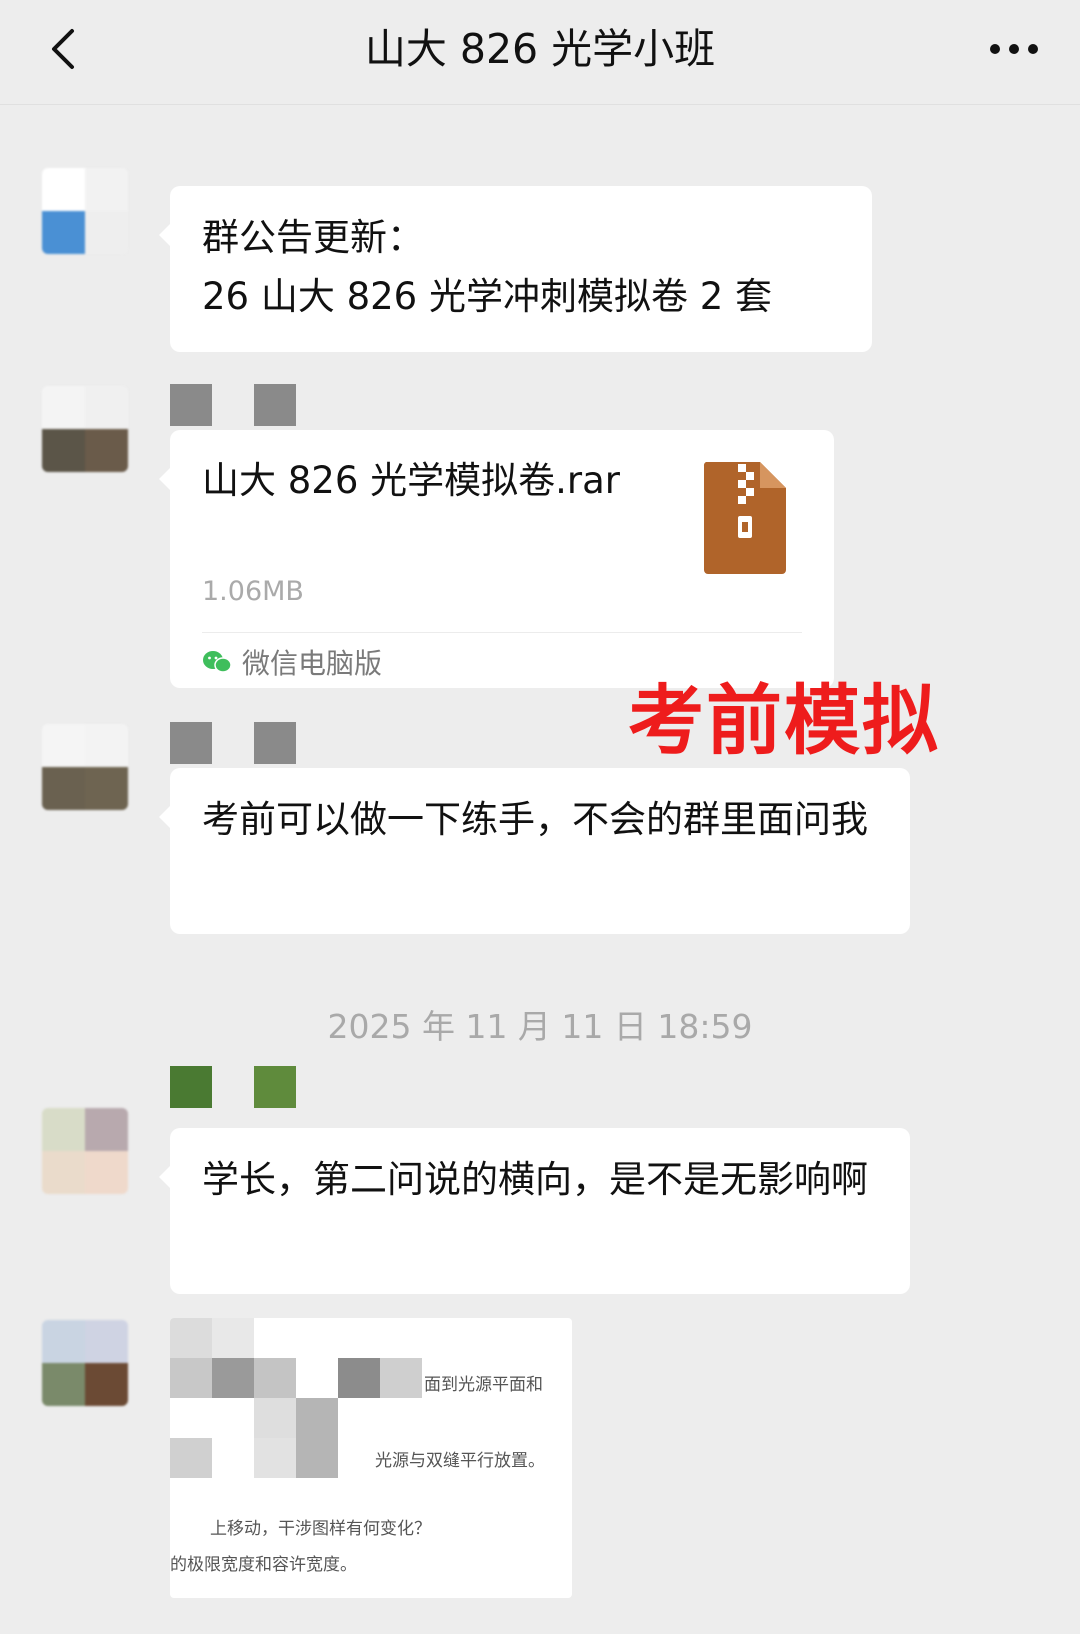  Describe the element at coordinates (521, 267) in the screenshot. I see `message-text: 群公告更新： 26 山大 826 光学冲刺模拟卷 2 套` at that location.